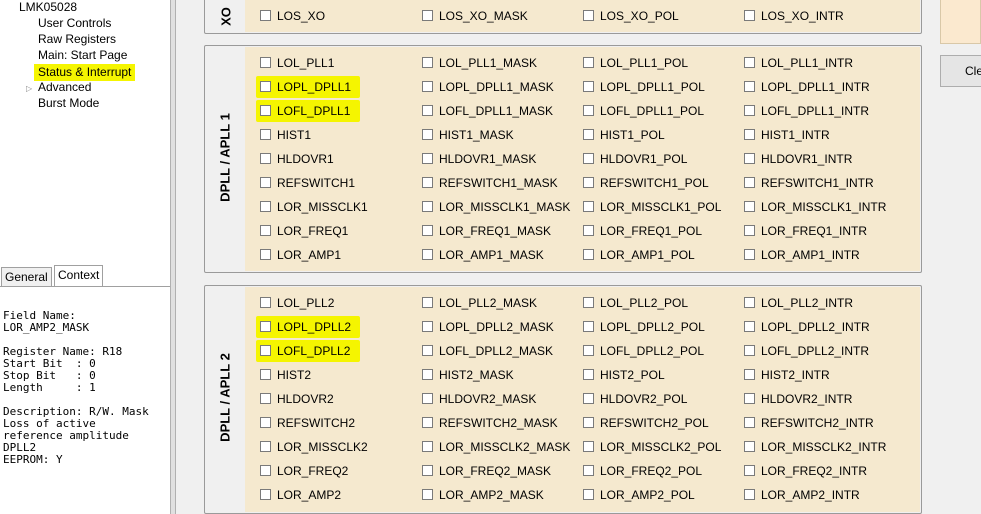 This screenshot has height=514, width=981. What do you see at coordinates (480, 159) in the screenshot?
I see `checkbox-hldovr1-mask: HLDOVR1_MASK` at bounding box center [480, 159].